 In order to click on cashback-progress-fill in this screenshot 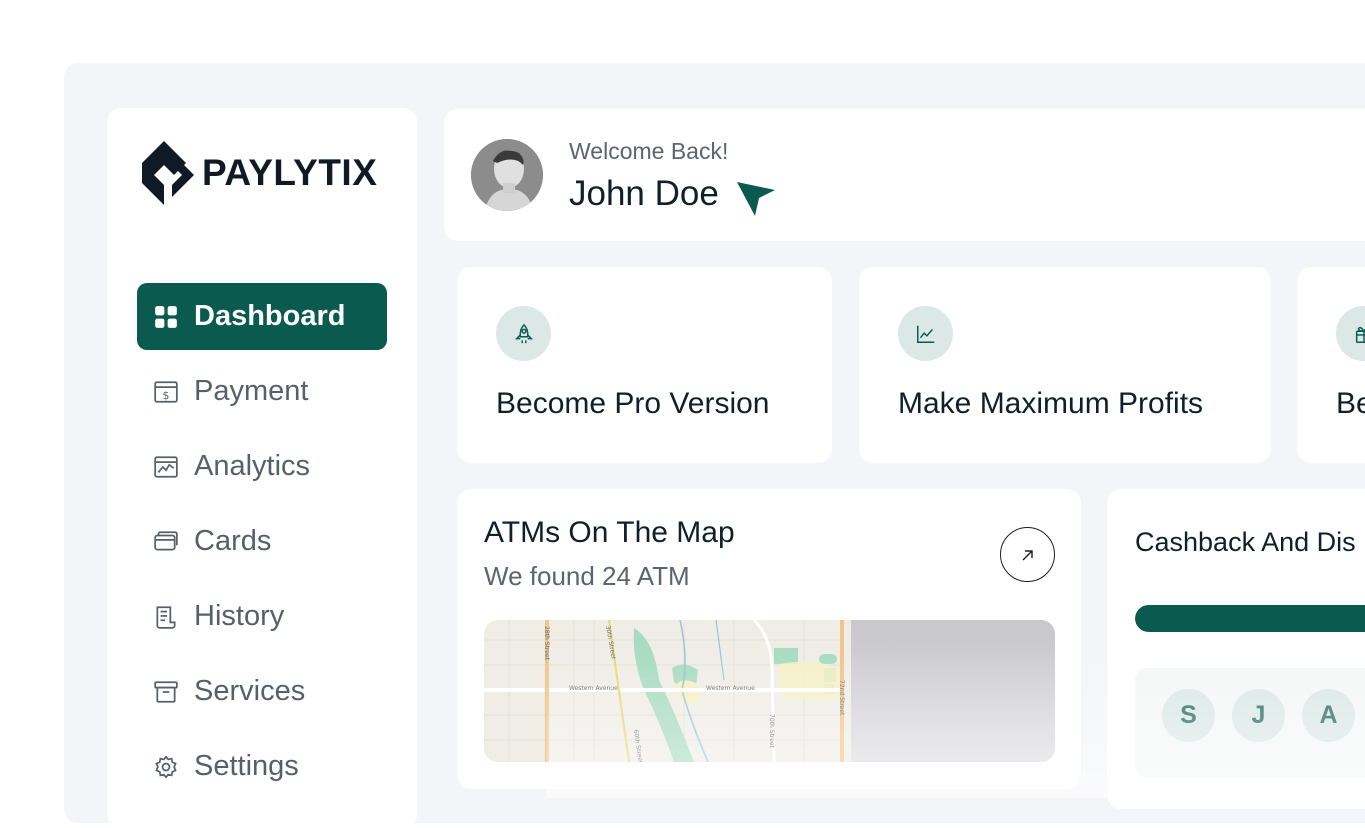, I will do `click(1250, 618)`.